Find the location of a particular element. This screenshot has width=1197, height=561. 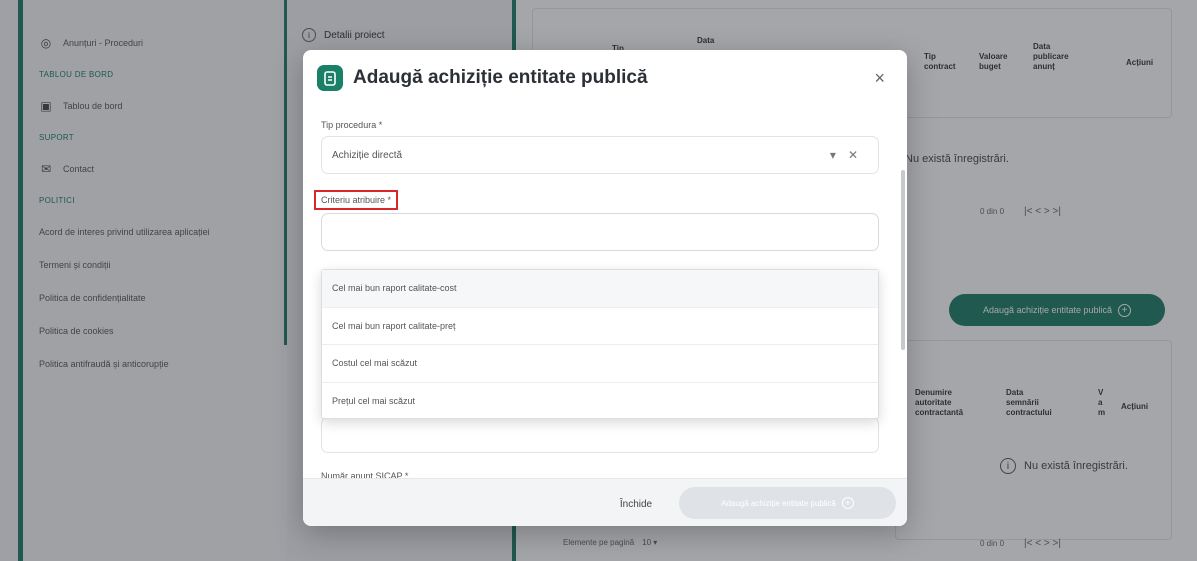

submit-button: Adaugă achiziție entitate publică + is located at coordinates (787, 503).